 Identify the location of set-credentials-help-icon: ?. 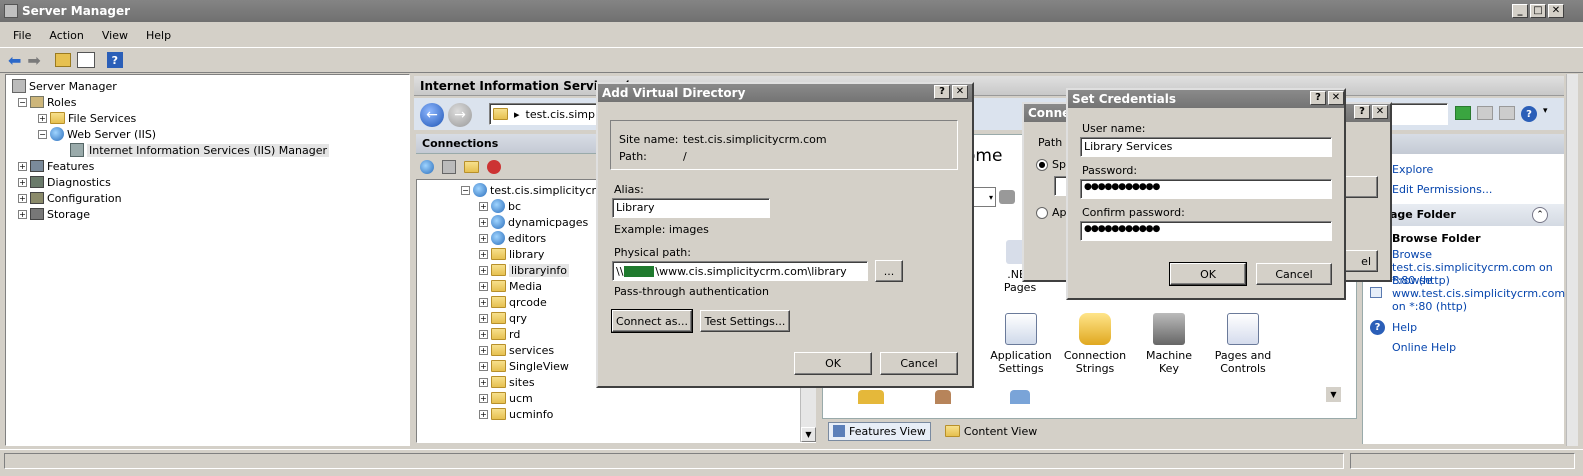
(1318, 98).